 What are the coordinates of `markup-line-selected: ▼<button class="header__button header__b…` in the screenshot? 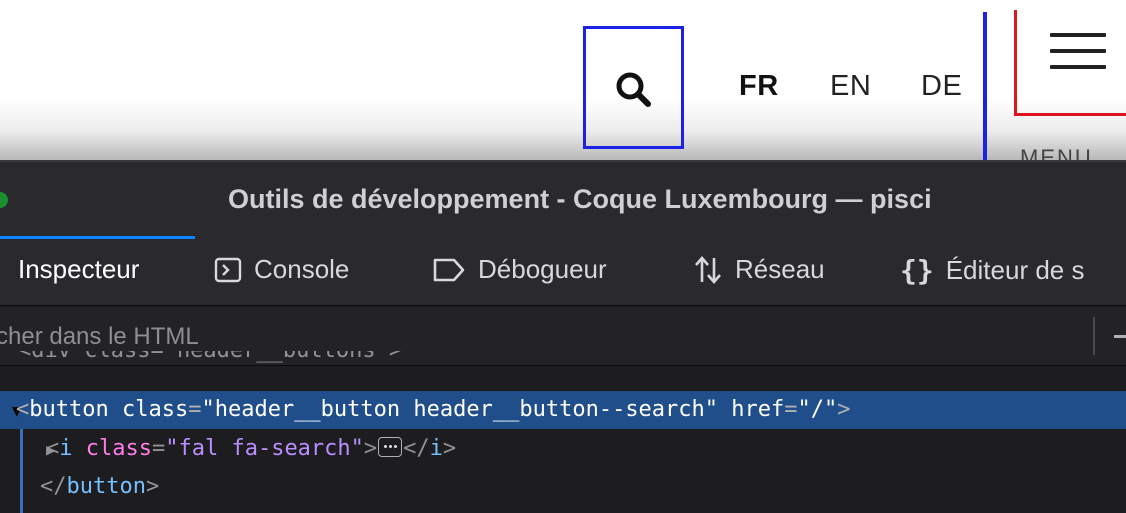 It's located at (563, 410).